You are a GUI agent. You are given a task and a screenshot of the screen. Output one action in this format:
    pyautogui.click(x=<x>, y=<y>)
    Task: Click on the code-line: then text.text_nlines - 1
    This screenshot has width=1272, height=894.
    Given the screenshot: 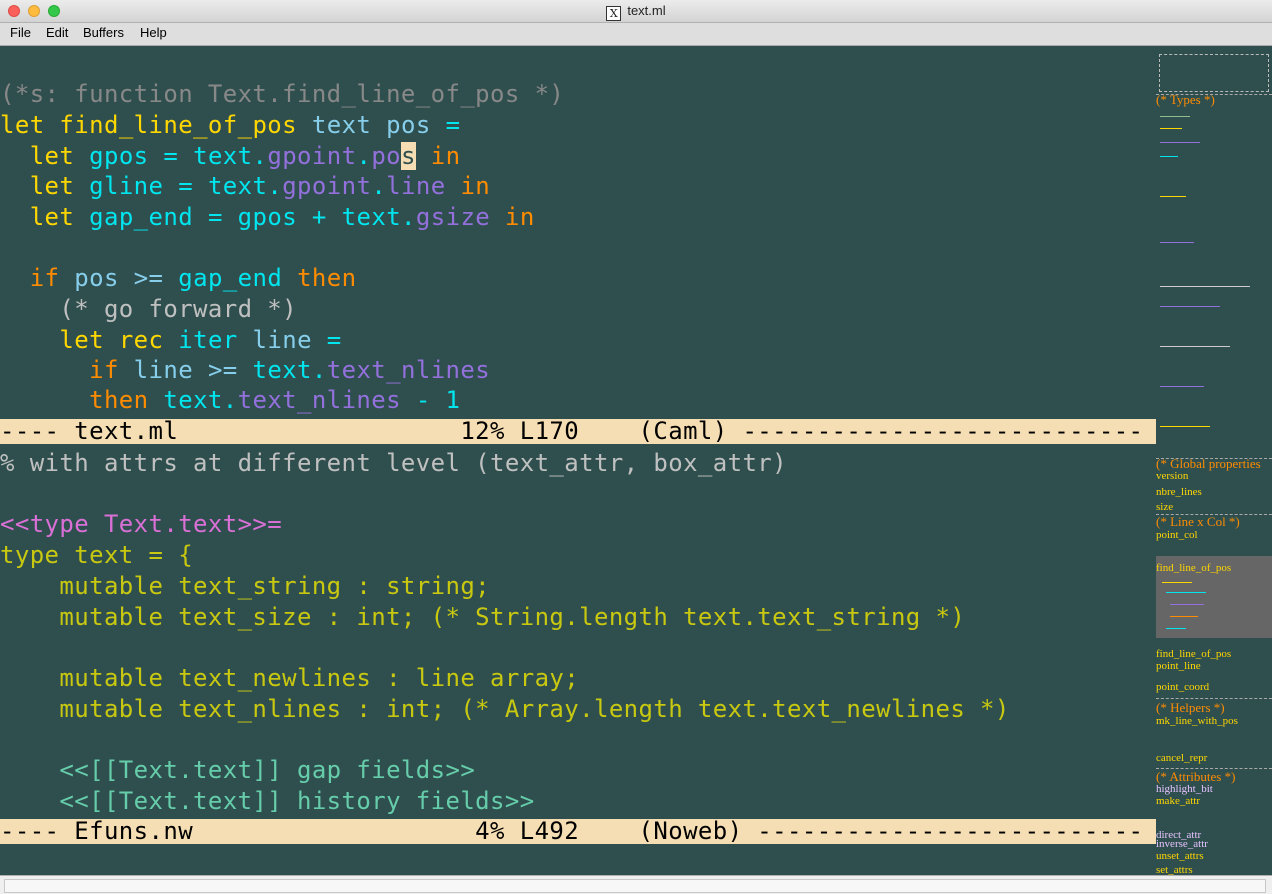 What is the action you would take?
    pyautogui.click(x=275, y=400)
    